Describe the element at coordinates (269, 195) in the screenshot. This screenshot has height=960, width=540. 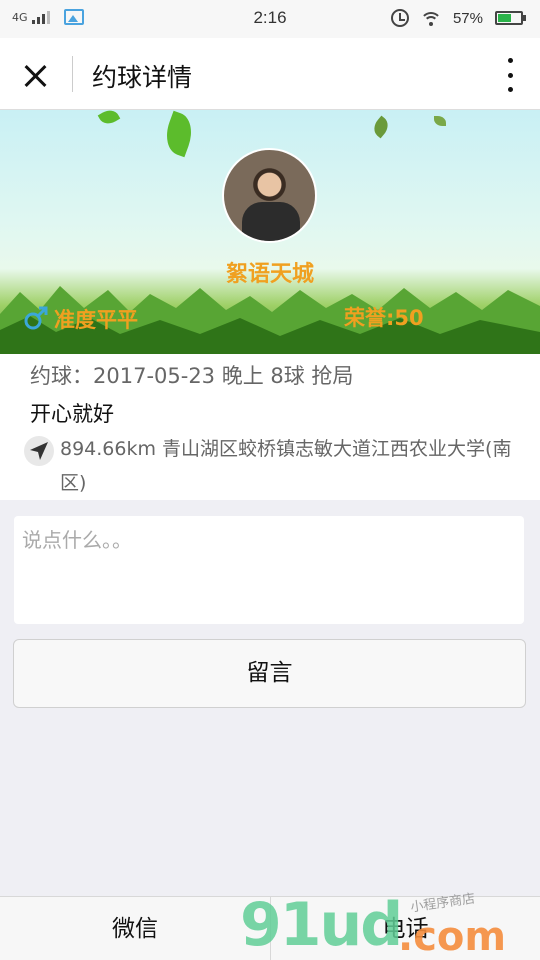
I see `avatar` at that location.